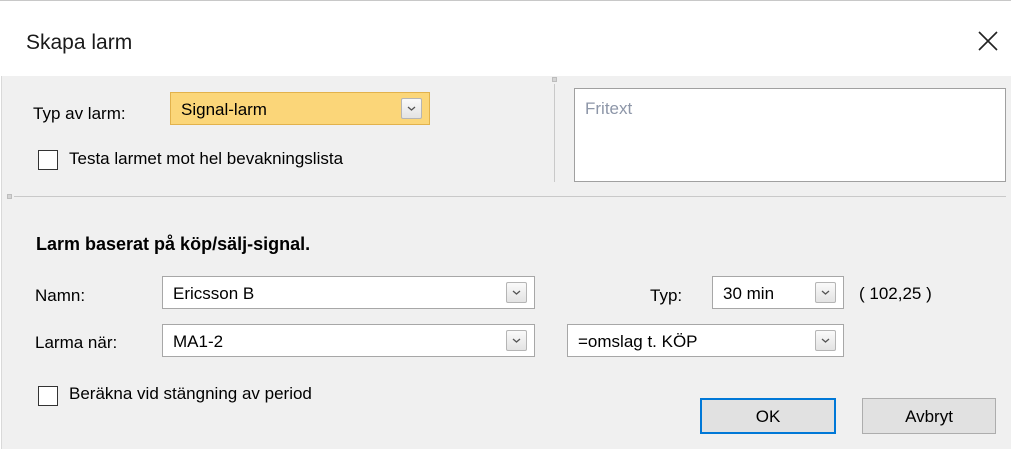 The image size is (1011, 449). What do you see at coordinates (988, 41) in the screenshot?
I see `close-icon` at bounding box center [988, 41].